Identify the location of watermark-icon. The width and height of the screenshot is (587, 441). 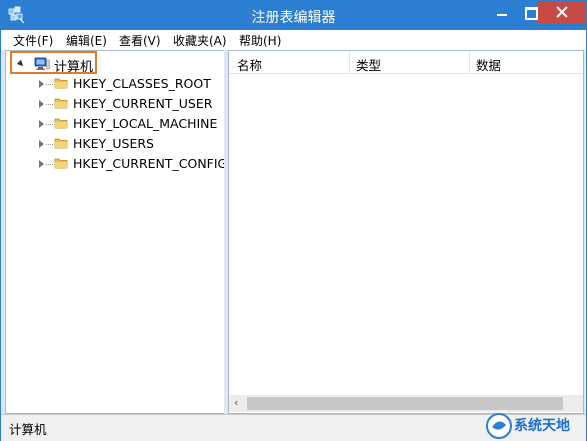
(499, 426).